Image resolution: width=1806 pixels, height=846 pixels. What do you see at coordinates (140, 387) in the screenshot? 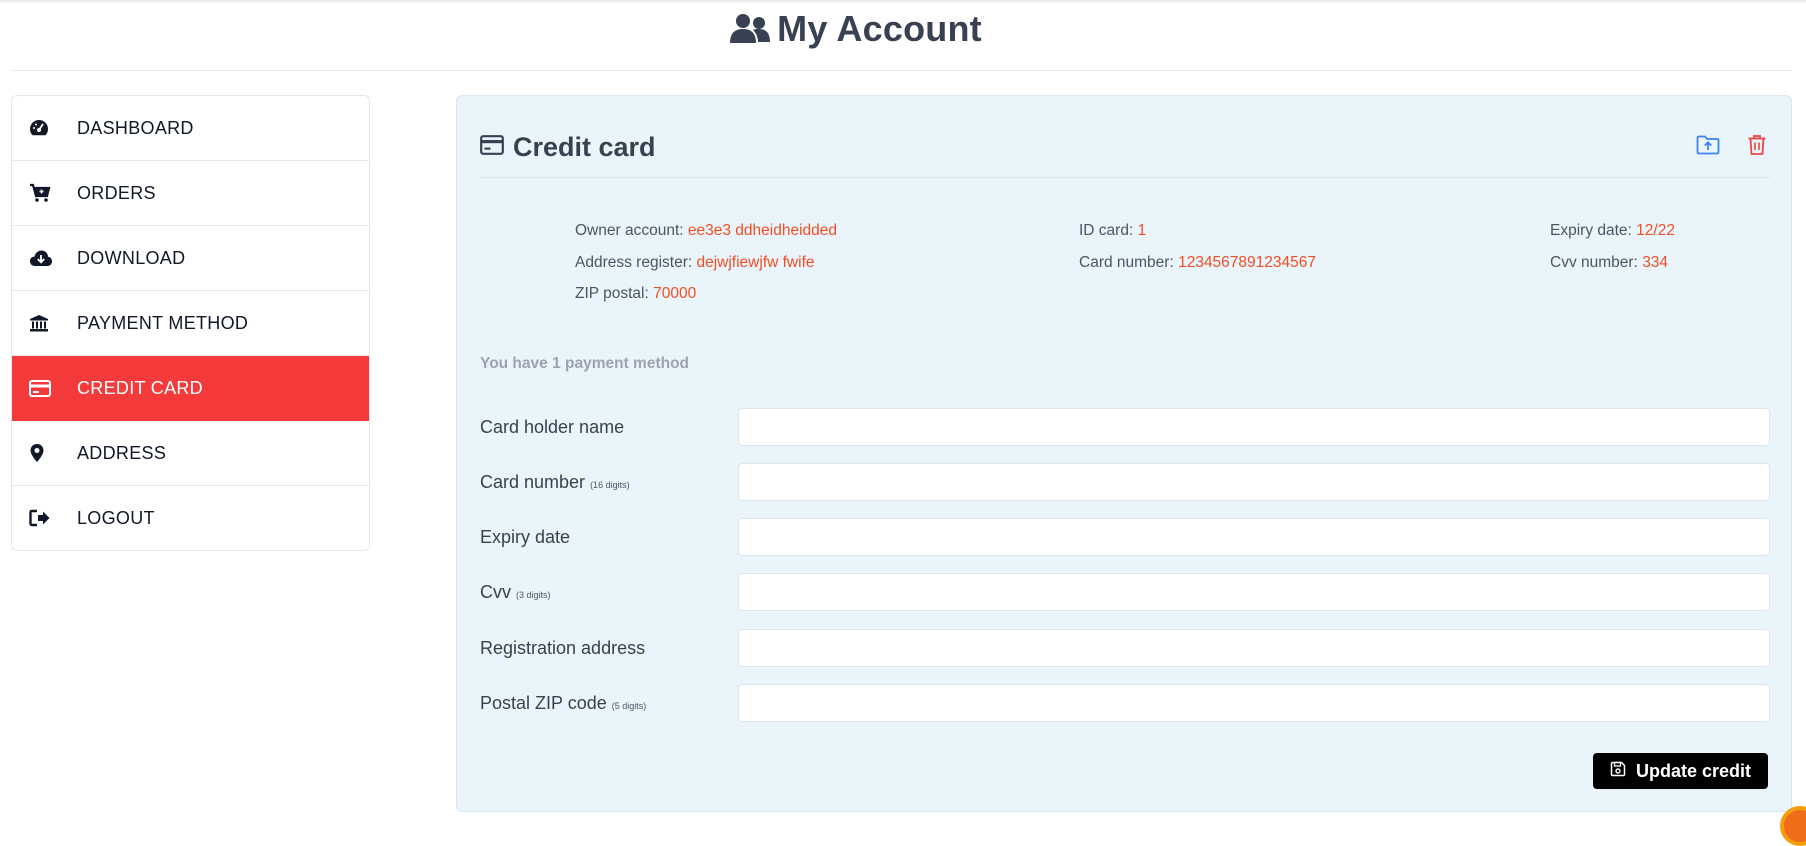
I see `sidebar-item-label: CREDIT CARD` at bounding box center [140, 387].